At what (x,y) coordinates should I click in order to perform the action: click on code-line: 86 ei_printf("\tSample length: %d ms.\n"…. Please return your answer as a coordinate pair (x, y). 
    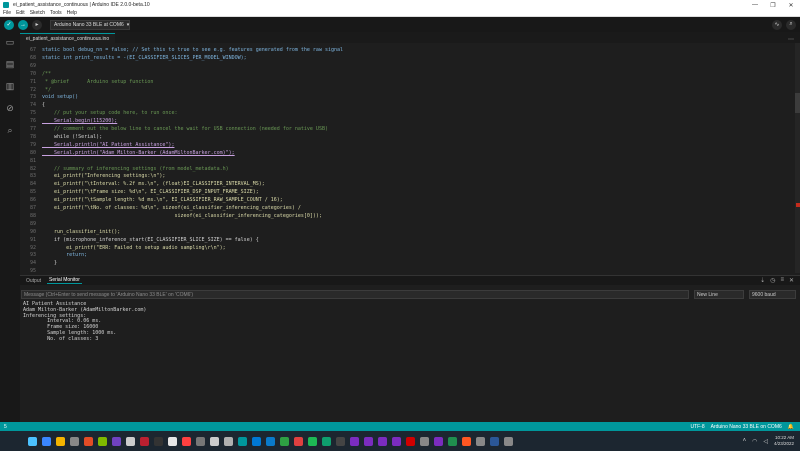
    Looking at the image, I should click on (407, 200).